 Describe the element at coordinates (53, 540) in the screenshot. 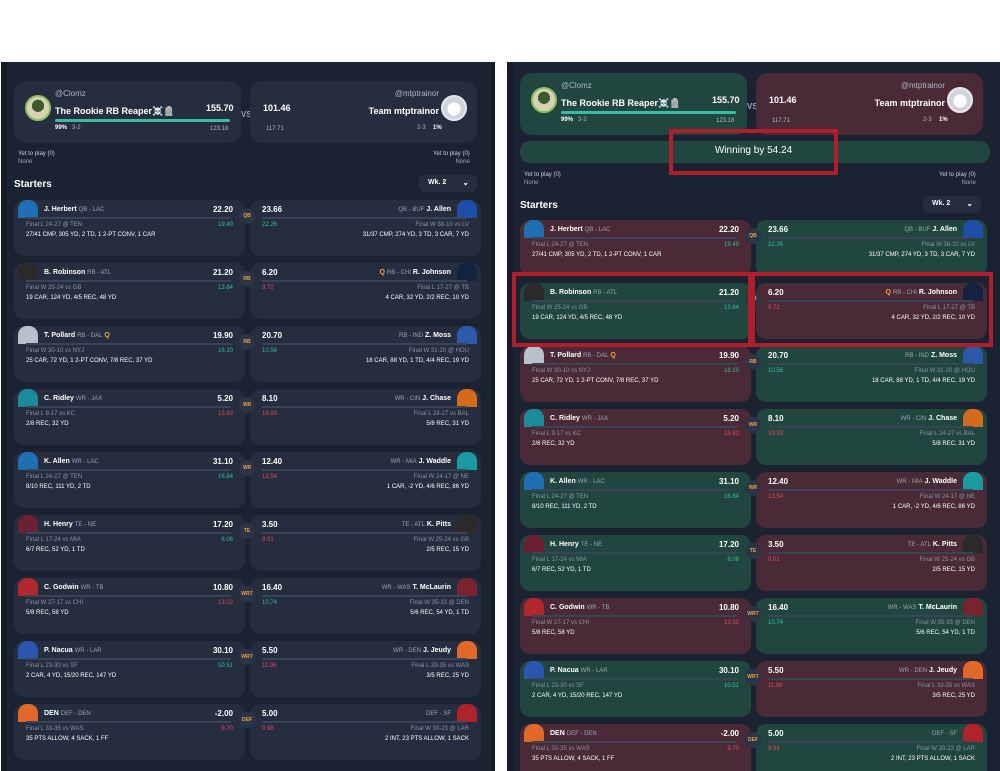

I see `game-result: Final L 17-24 vs MIA` at that location.